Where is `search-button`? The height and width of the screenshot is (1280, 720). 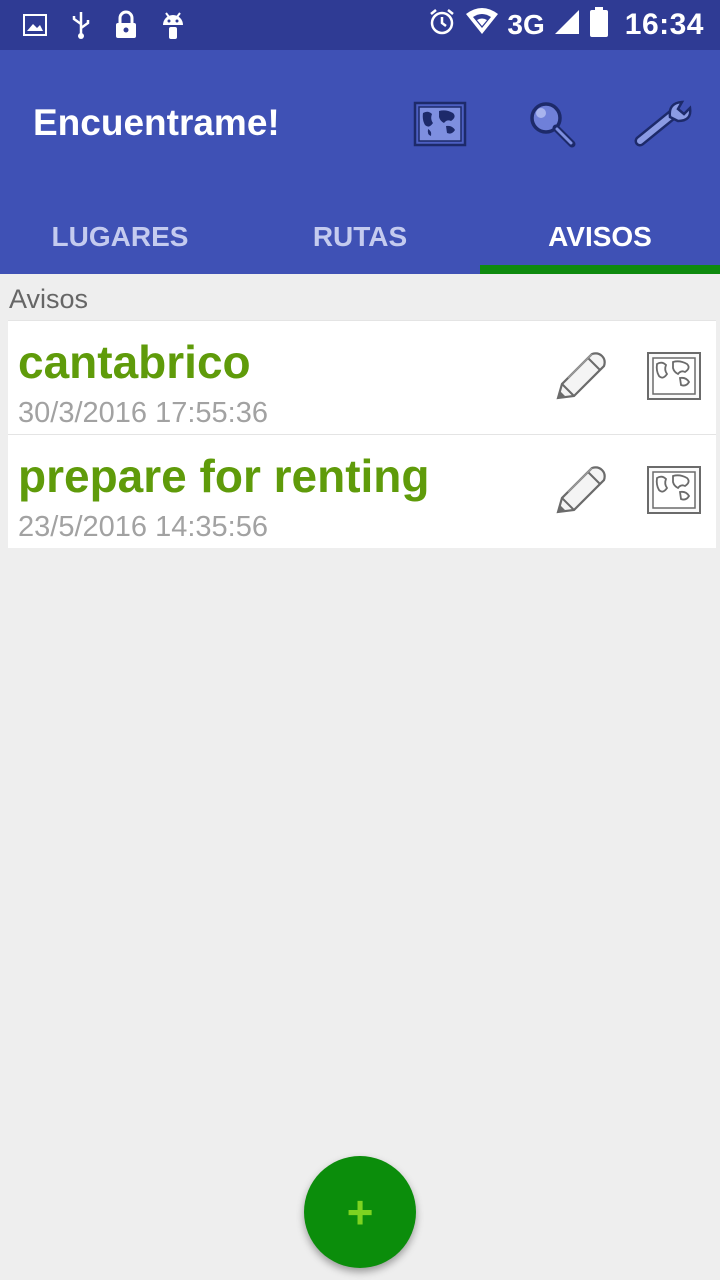
search-button is located at coordinates (552, 126).